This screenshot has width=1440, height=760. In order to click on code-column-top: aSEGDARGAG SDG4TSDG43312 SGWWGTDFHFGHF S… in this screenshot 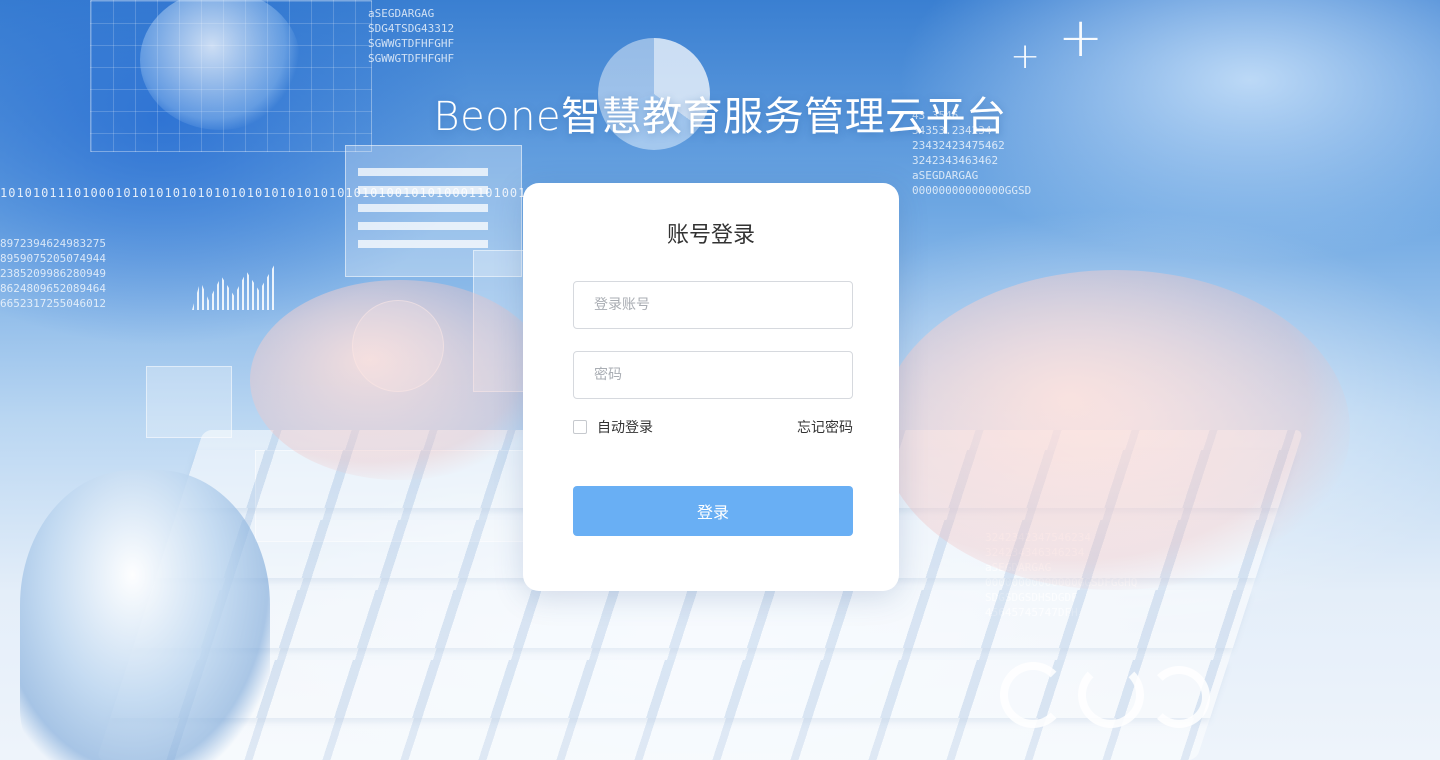, I will do `click(411, 36)`.